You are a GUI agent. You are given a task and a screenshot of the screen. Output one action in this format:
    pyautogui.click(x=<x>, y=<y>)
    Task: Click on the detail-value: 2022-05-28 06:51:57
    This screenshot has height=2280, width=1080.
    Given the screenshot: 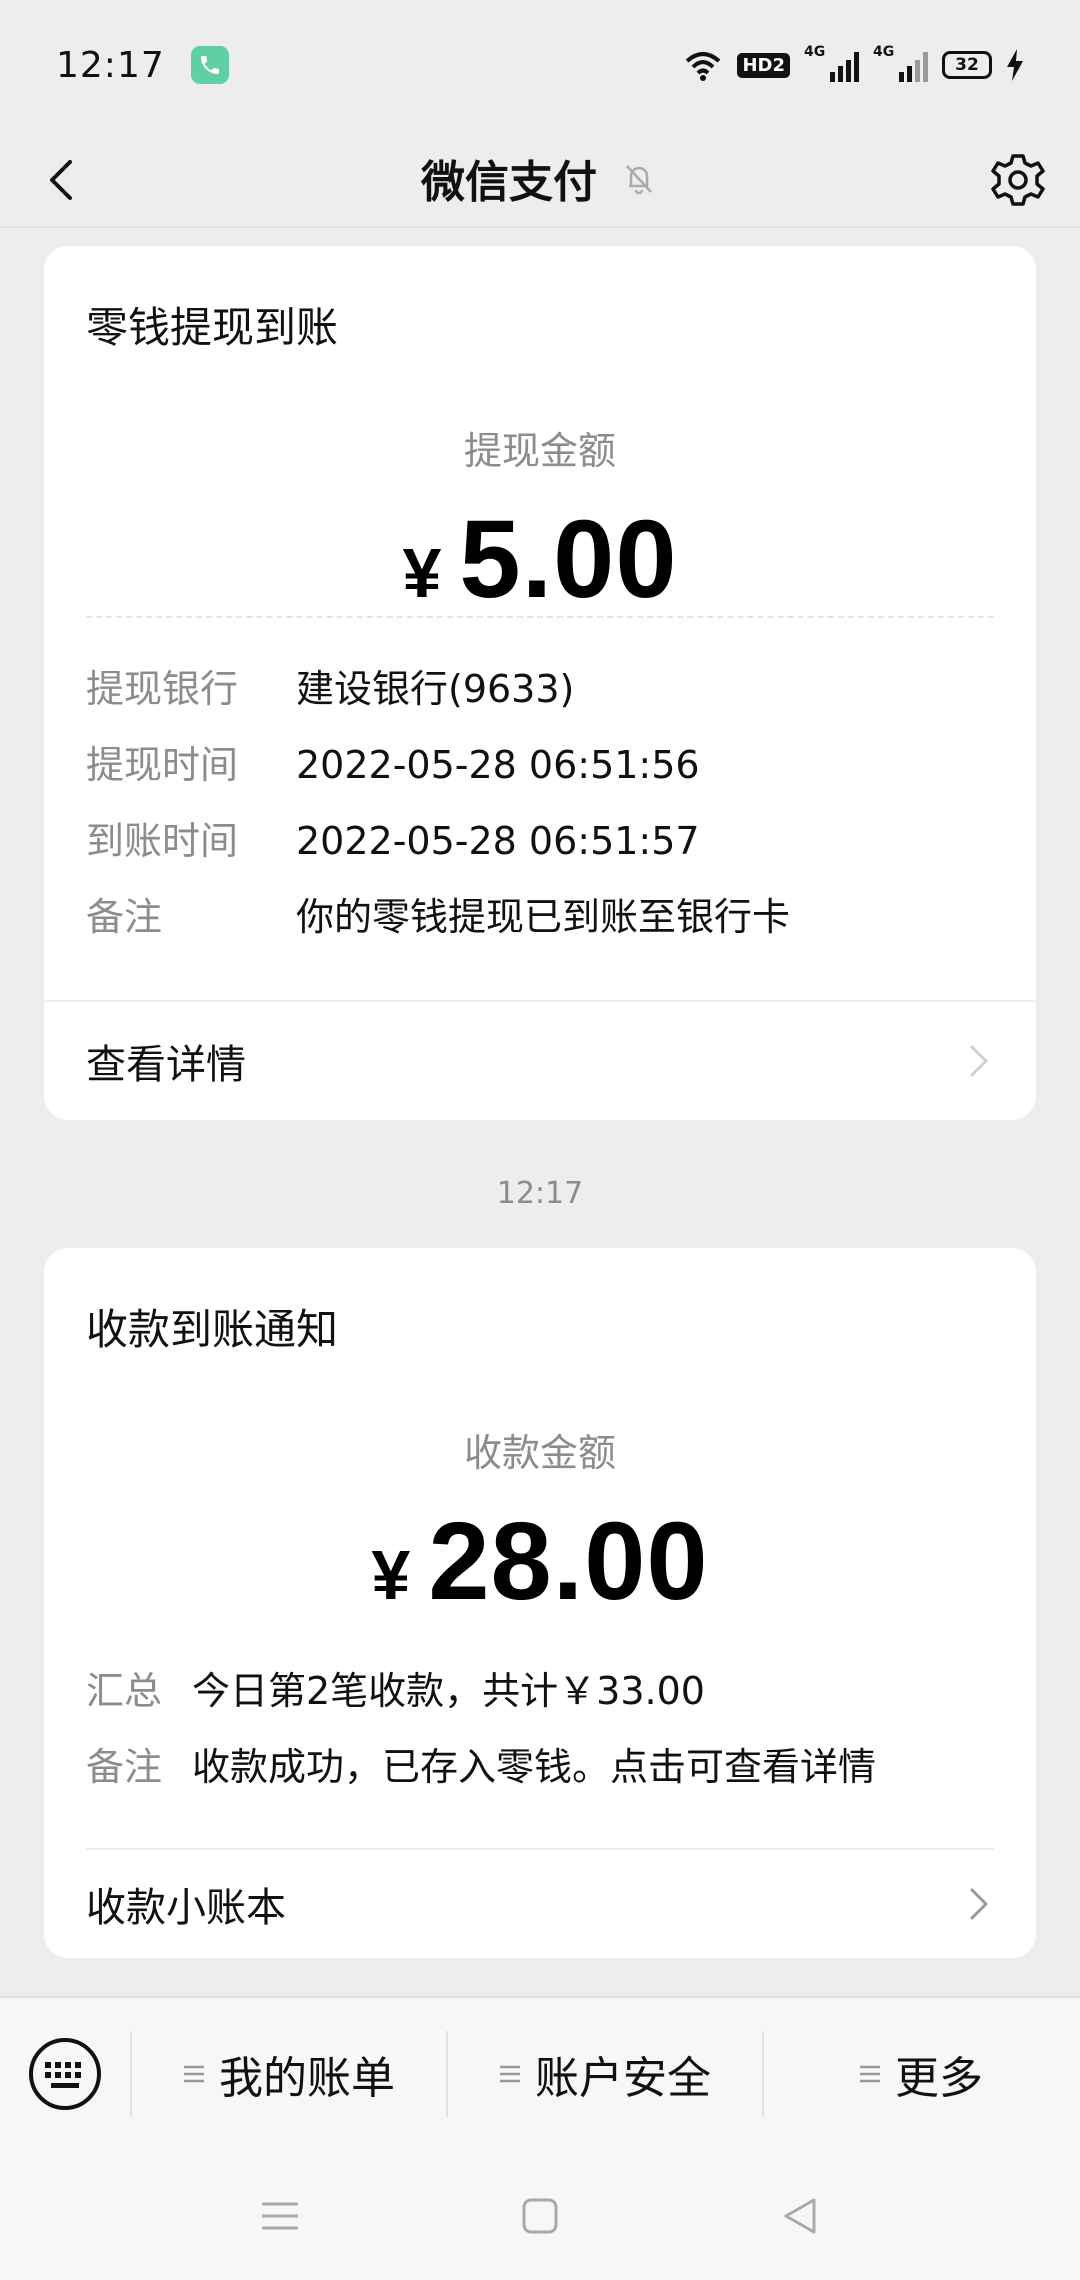 What is the action you would take?
    pyautogui.click(x=498, y=841)
    